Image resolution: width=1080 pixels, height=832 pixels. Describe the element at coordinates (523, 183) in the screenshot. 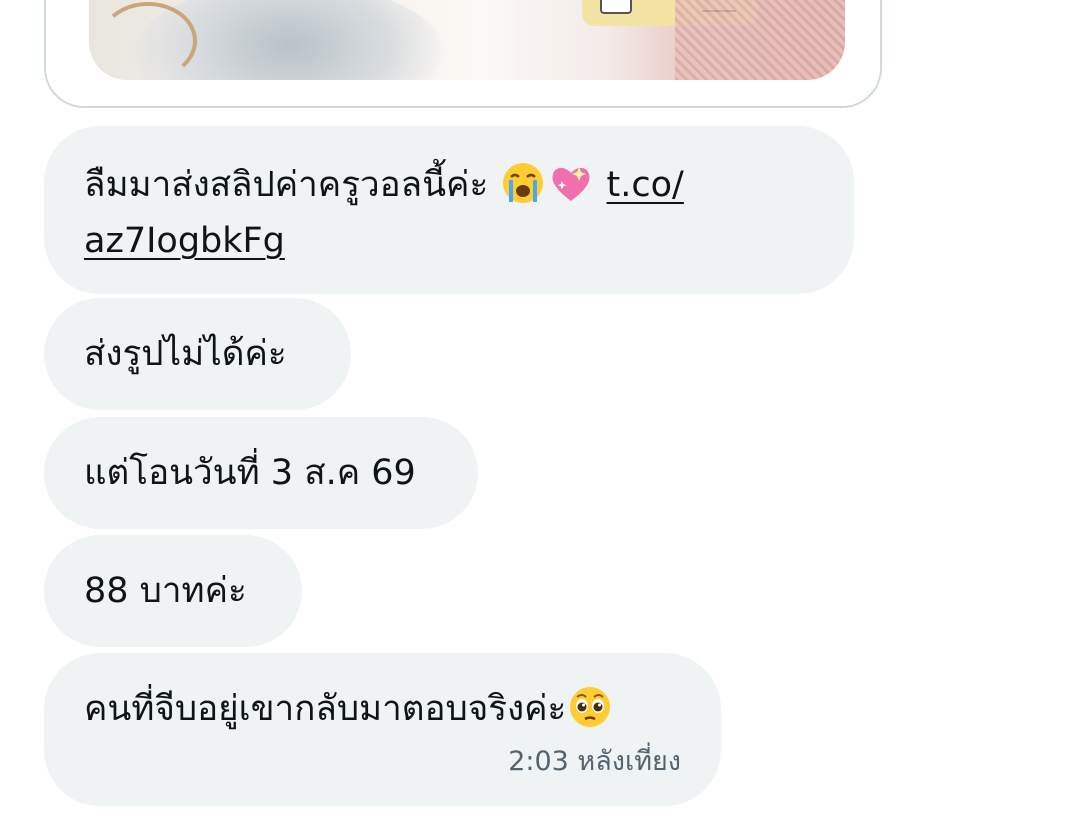

I see `loudly-crying-face-icon` at that location.